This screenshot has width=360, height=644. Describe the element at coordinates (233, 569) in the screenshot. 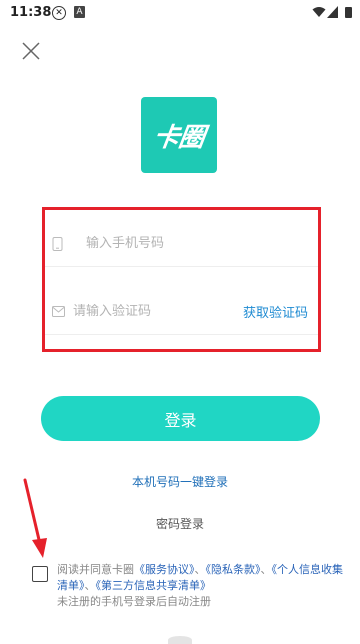

I see `privacy-terms-link: 《隐私条款》` at that location.